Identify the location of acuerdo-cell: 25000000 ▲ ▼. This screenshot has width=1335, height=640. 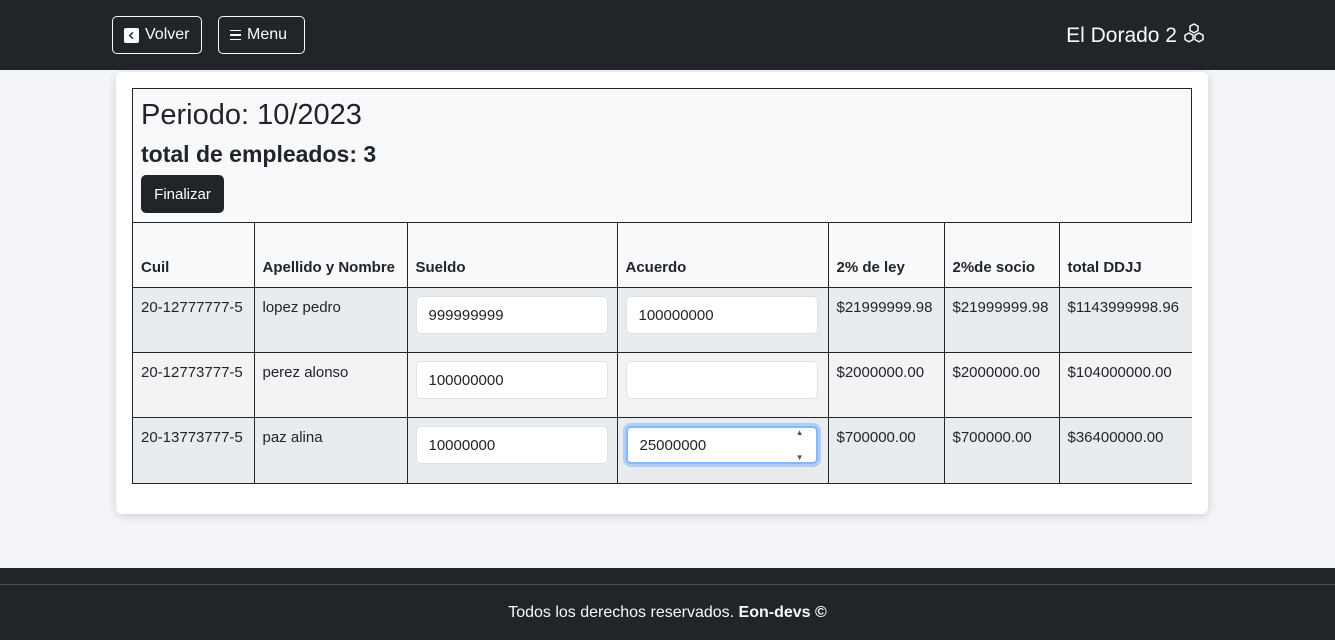
(722, 450).